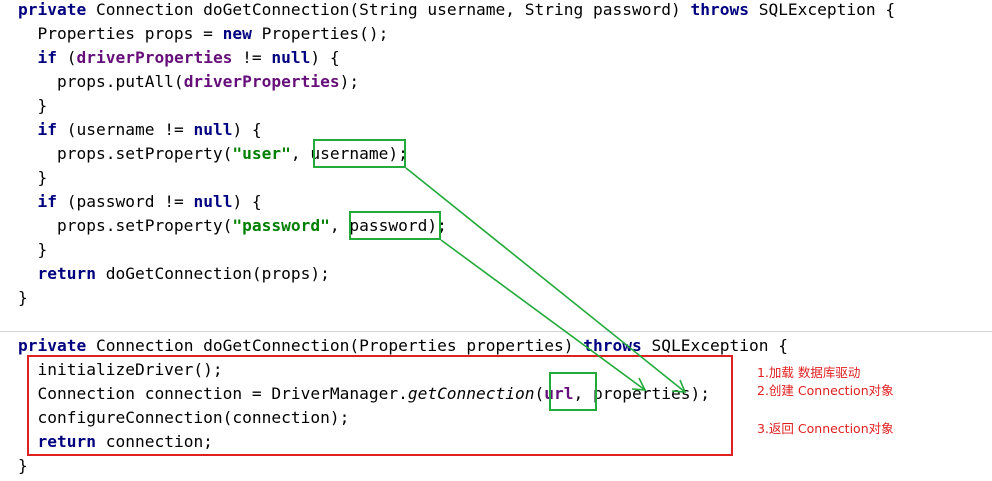 This screenshot has width=992, height=481. I want to click on arrow-password-to-properties, so click(543, 315).